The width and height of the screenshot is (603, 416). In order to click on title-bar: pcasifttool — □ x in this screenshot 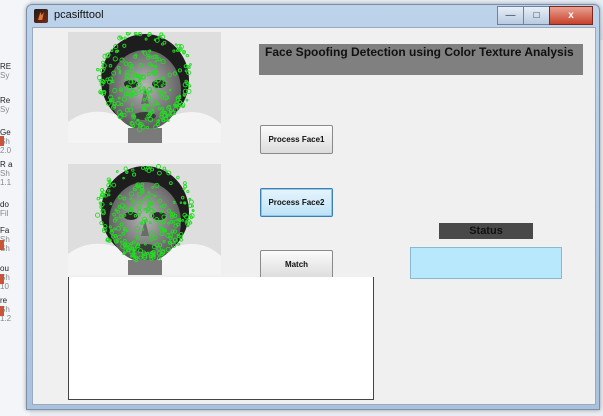, I will do `click(313, 16)`.